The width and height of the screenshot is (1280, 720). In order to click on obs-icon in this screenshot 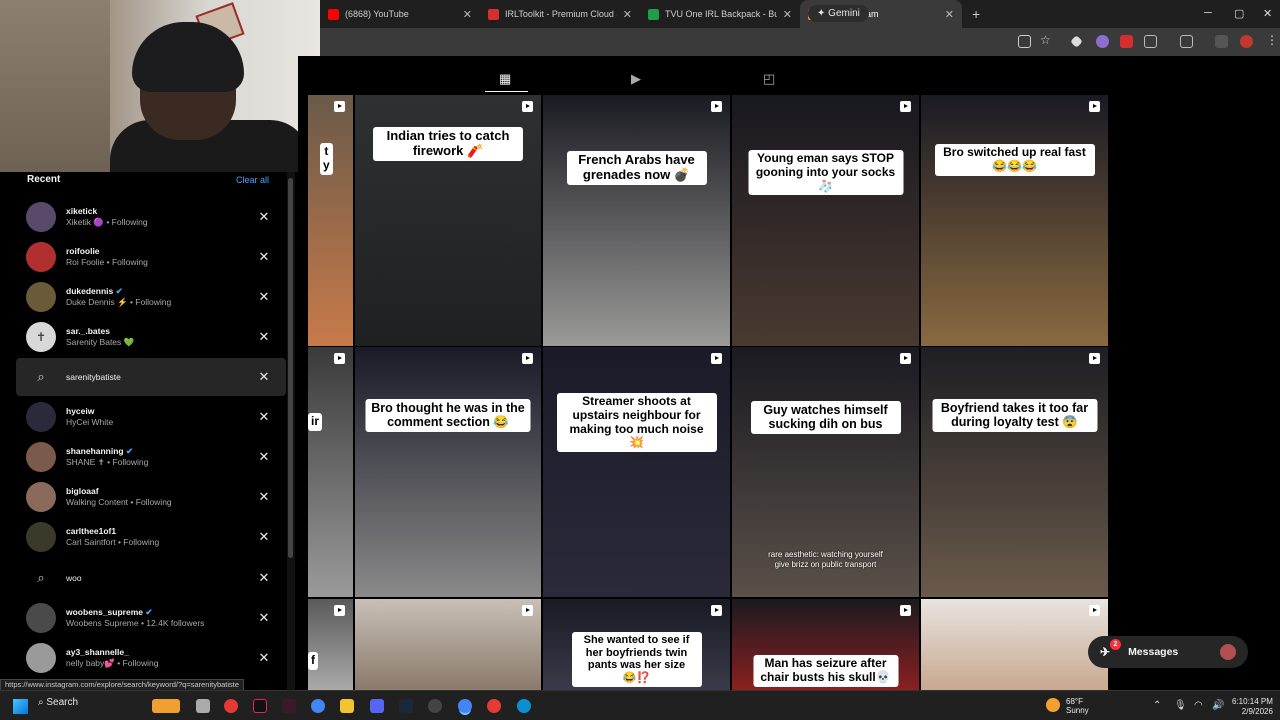, I will do `click(435, 706)`.